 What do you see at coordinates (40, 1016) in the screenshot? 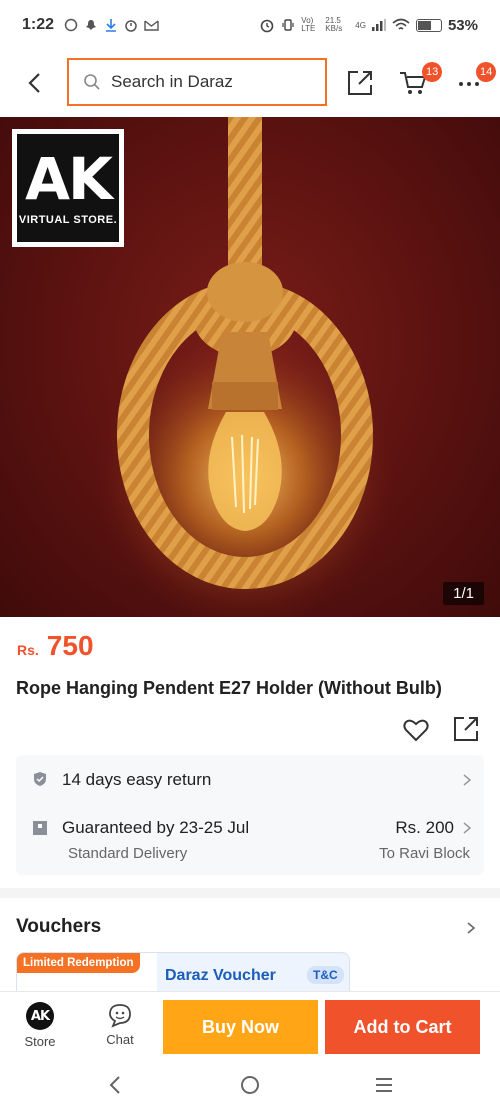
I see `store-avatar: AK` at bounding box center [40, 1016].